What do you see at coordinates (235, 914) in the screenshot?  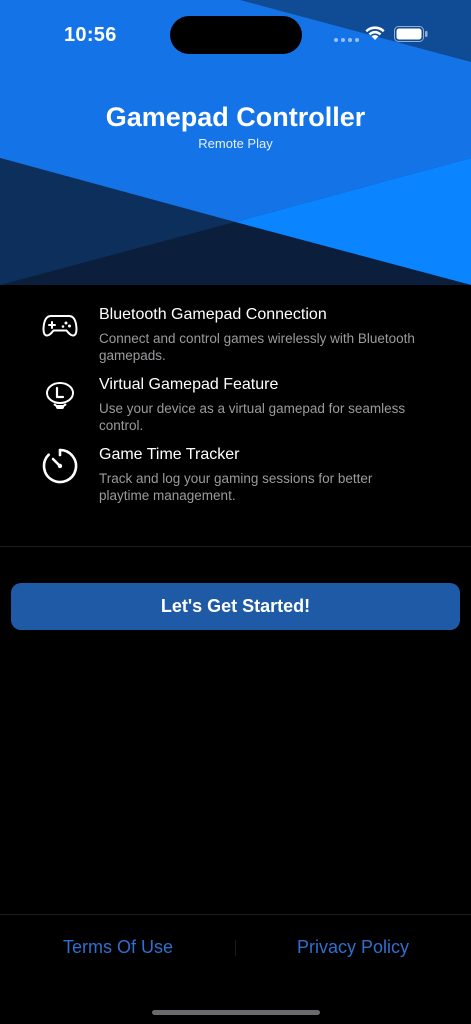 I see `footer-divider` at bounding box center [235, 914].